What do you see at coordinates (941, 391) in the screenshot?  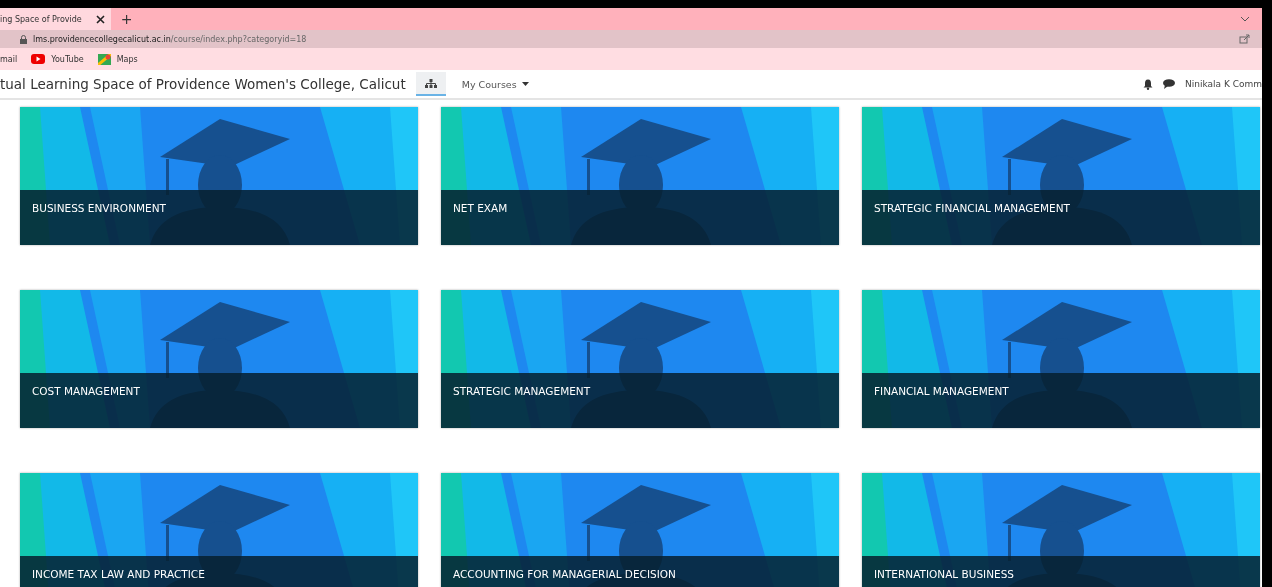 I see `course-title: FINANCIAL MANAGEMENT` at bounding box center [941, 391].